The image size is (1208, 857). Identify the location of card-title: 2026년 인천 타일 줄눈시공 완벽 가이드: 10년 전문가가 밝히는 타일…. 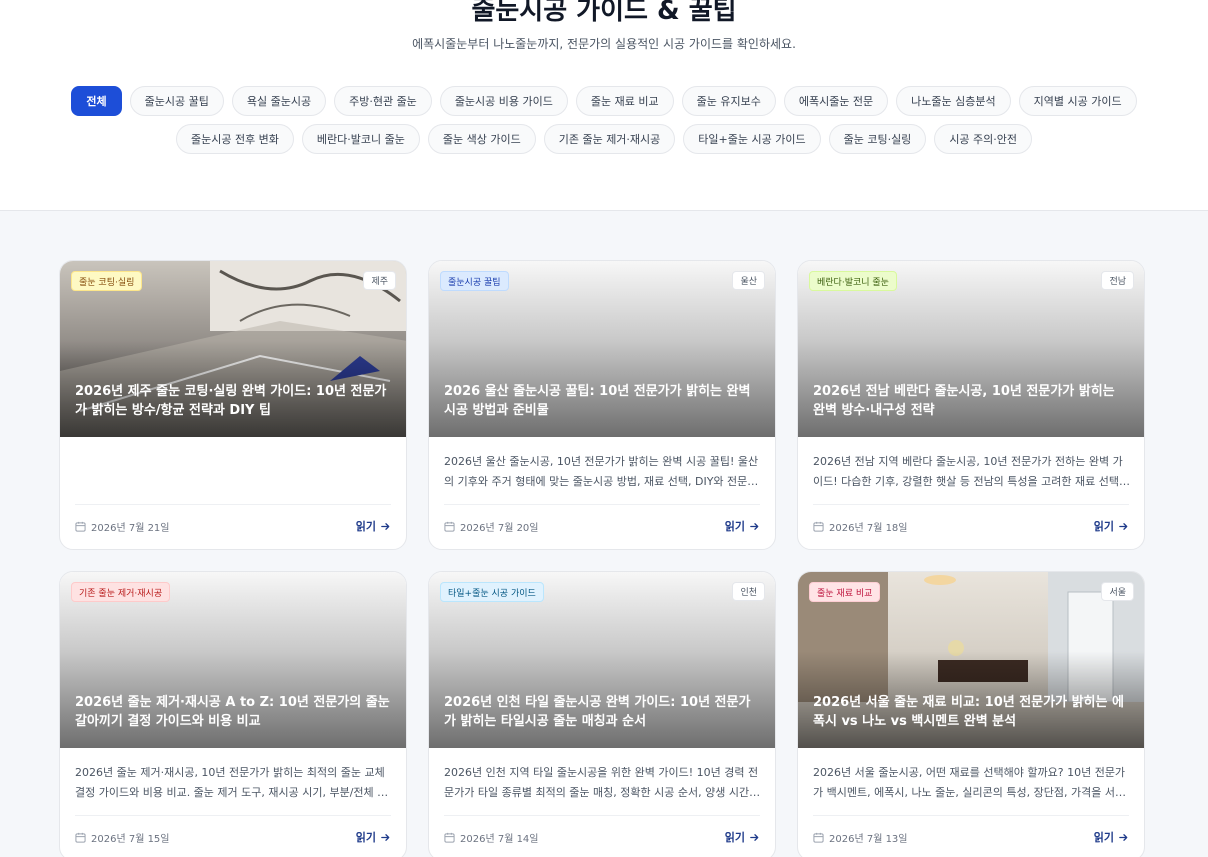
(603, 712).